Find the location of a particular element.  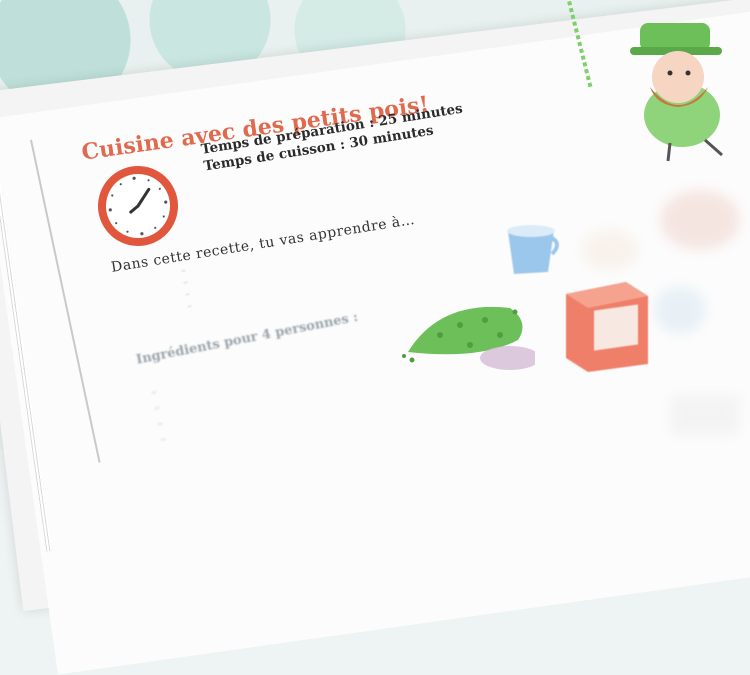

sugar-box-illustration is located at coordinates (607, 327).